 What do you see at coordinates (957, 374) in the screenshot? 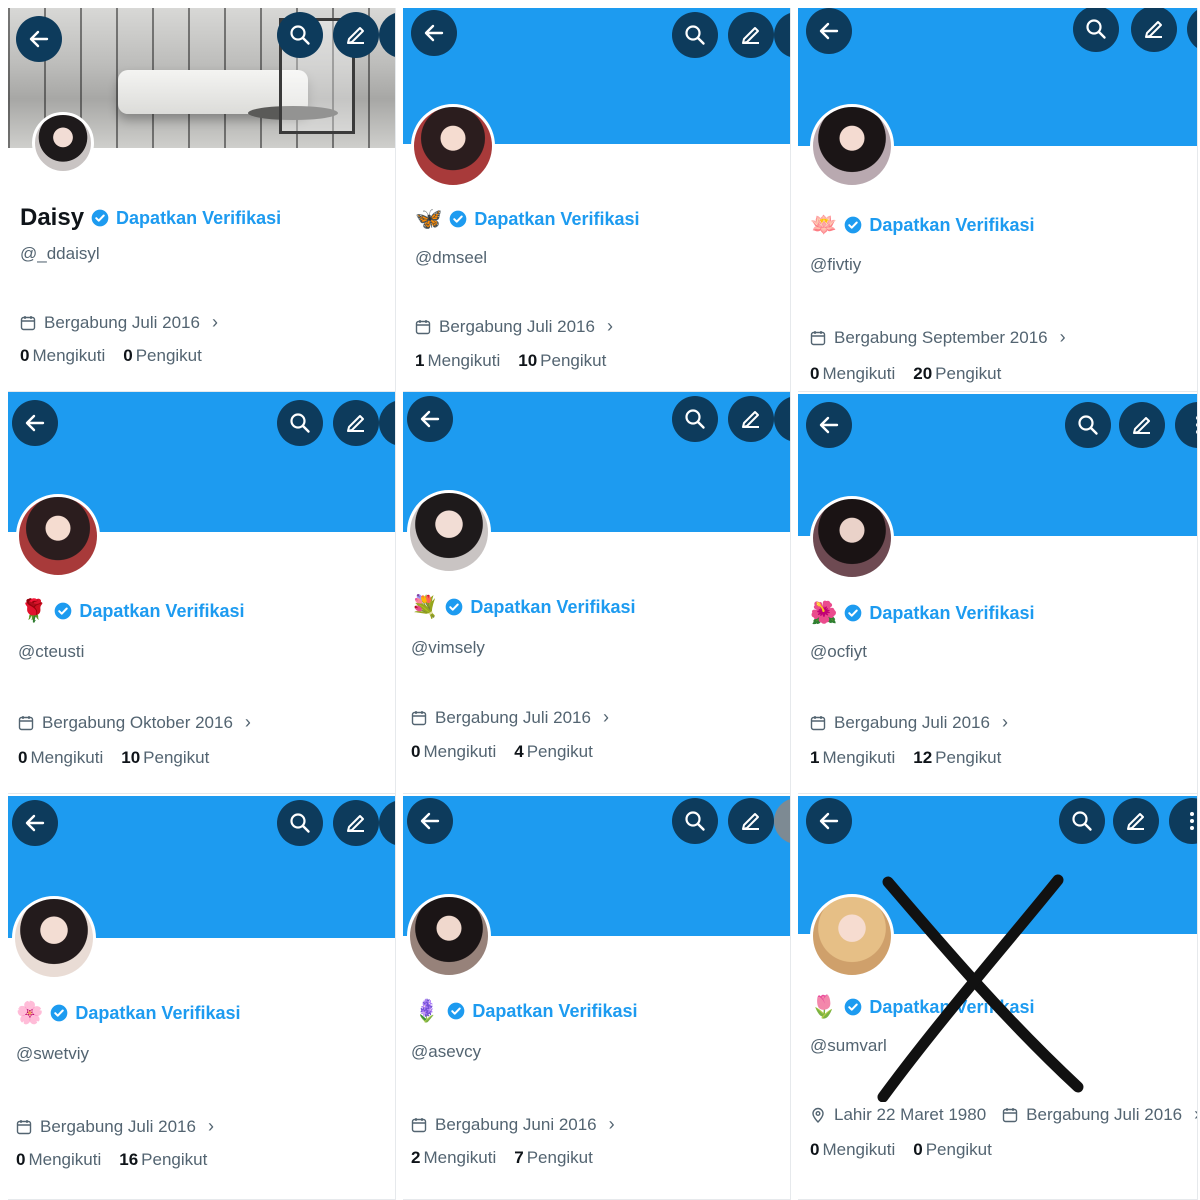
I see `followers-link: 20 Pengikut` at bounding box center [957, 374].